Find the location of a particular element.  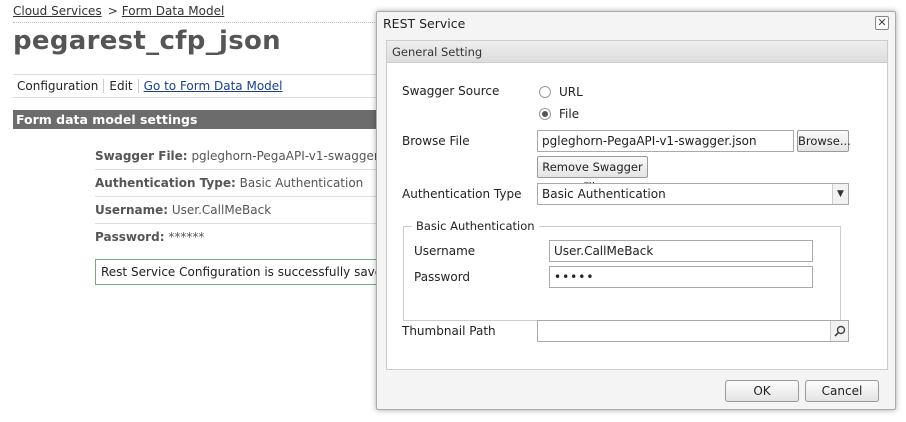

radio-url-dot is located at coordinates (545, 92).